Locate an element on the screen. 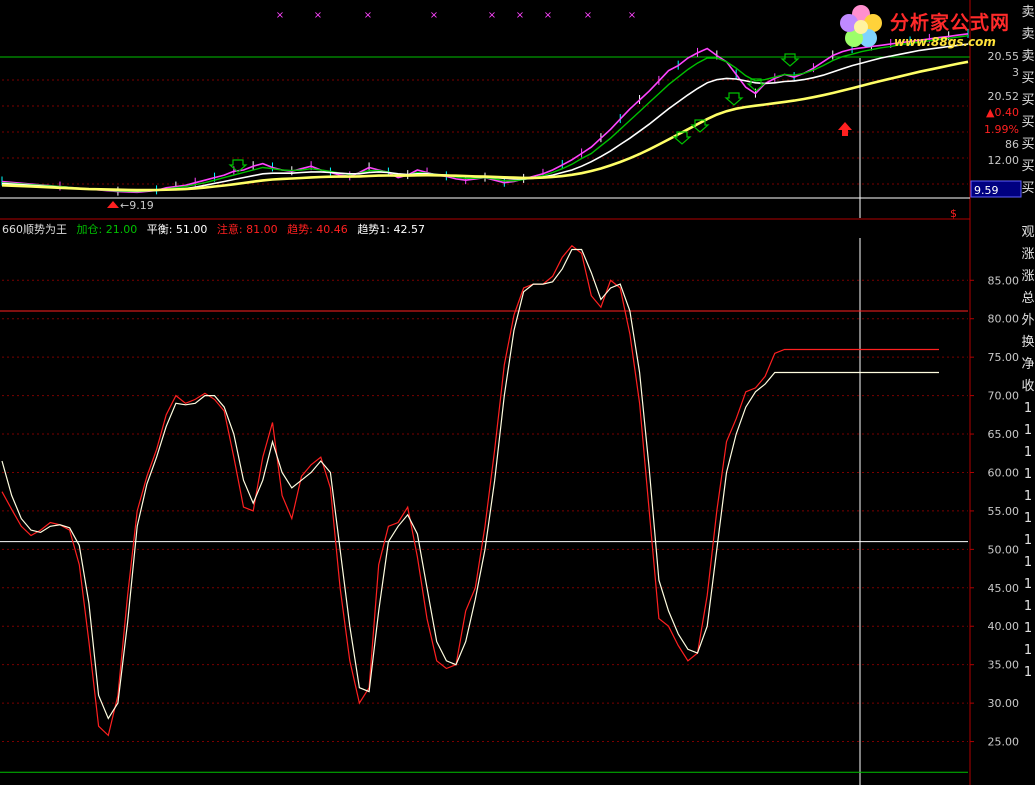 The width and height of the screenshot is (1035, 785). legend-add: 加仓: 21.00 is located at coordinates (107, 229).